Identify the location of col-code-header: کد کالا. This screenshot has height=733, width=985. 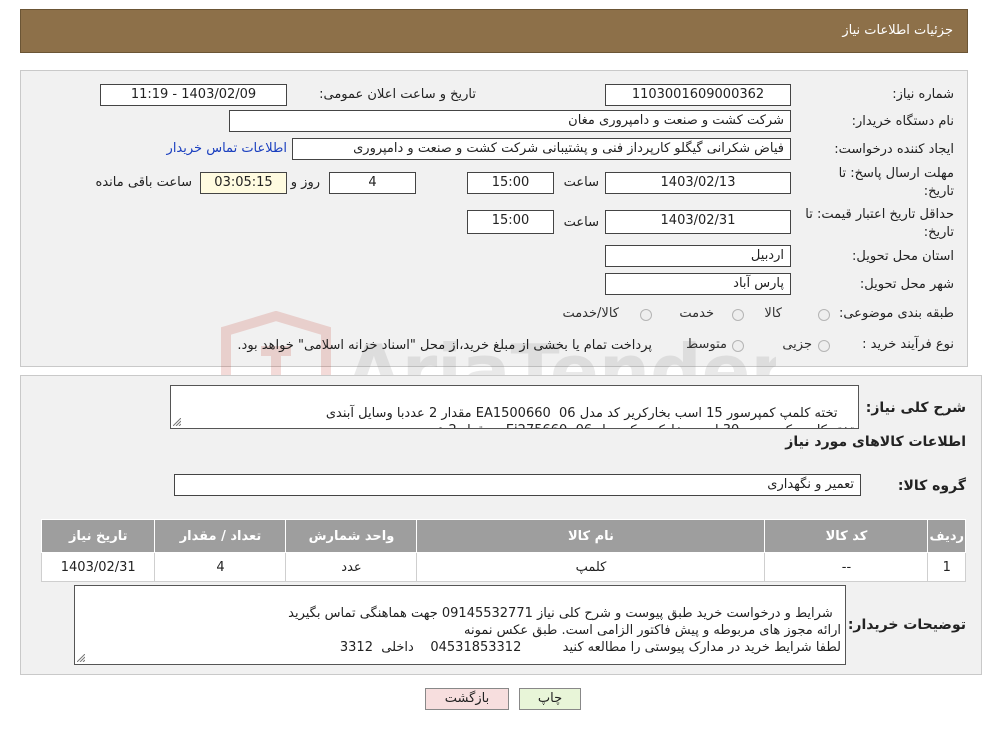
(846, 536).